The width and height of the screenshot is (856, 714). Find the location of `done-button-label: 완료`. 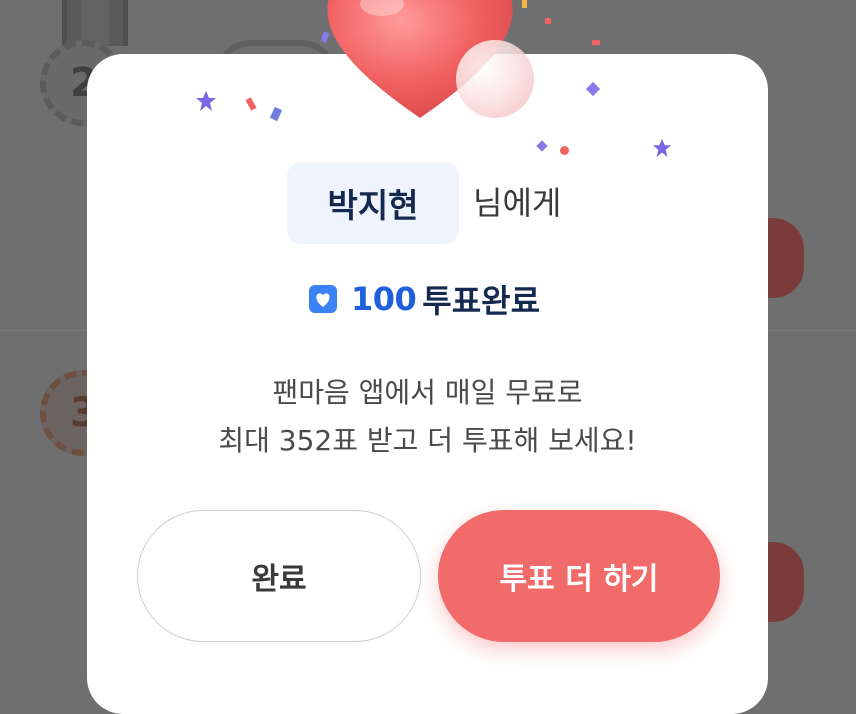

done-button-label: 완료 is located at coordinates (279, 579).